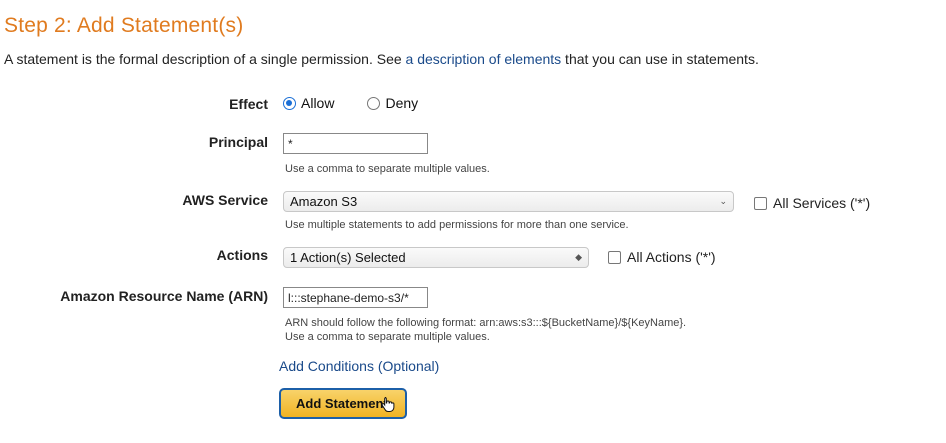 Image resolution: width=946 pixels, height=443 pixels. What do you see at coordinates (124, 25) in the screenshot?
I see `page-title: Step 2: Add Statement(s)` at bounding box center [124, 25].